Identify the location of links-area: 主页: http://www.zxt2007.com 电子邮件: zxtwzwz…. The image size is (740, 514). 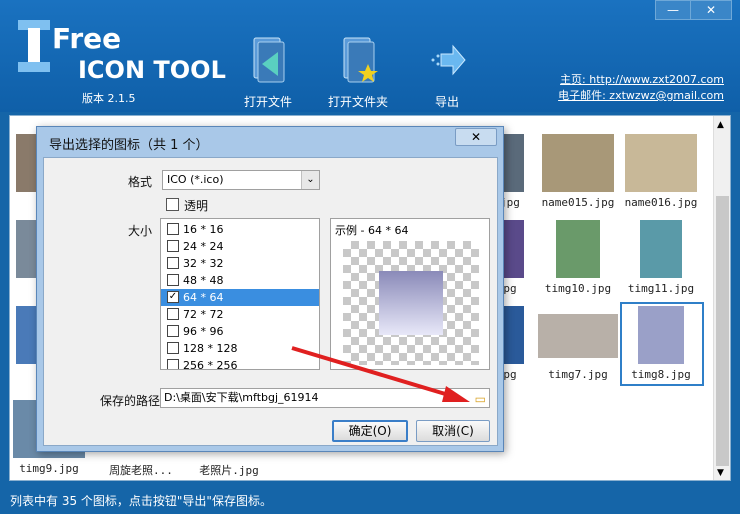
(641, 88).